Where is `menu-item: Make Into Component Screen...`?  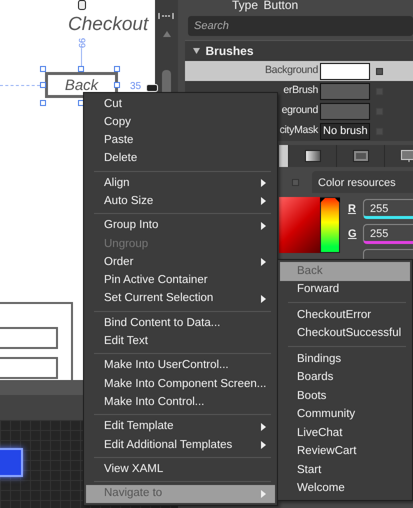 menu-item: Make Into Component Screen... is located at coordinates (180, 384).